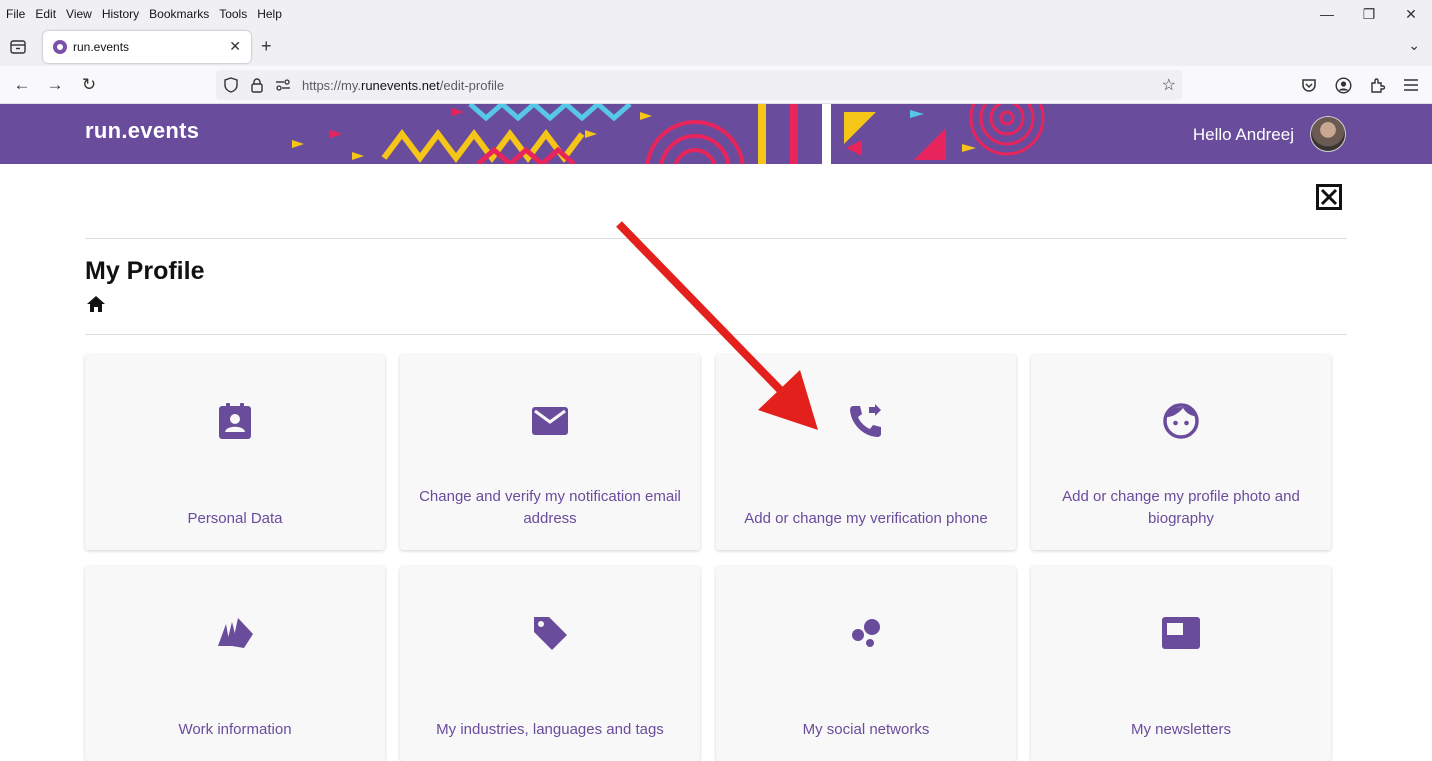  What do you see at coordinates (550, 729) in the screenshot?
I see `card-label: My industries, languages and tags` at bounding box center [550, 729].